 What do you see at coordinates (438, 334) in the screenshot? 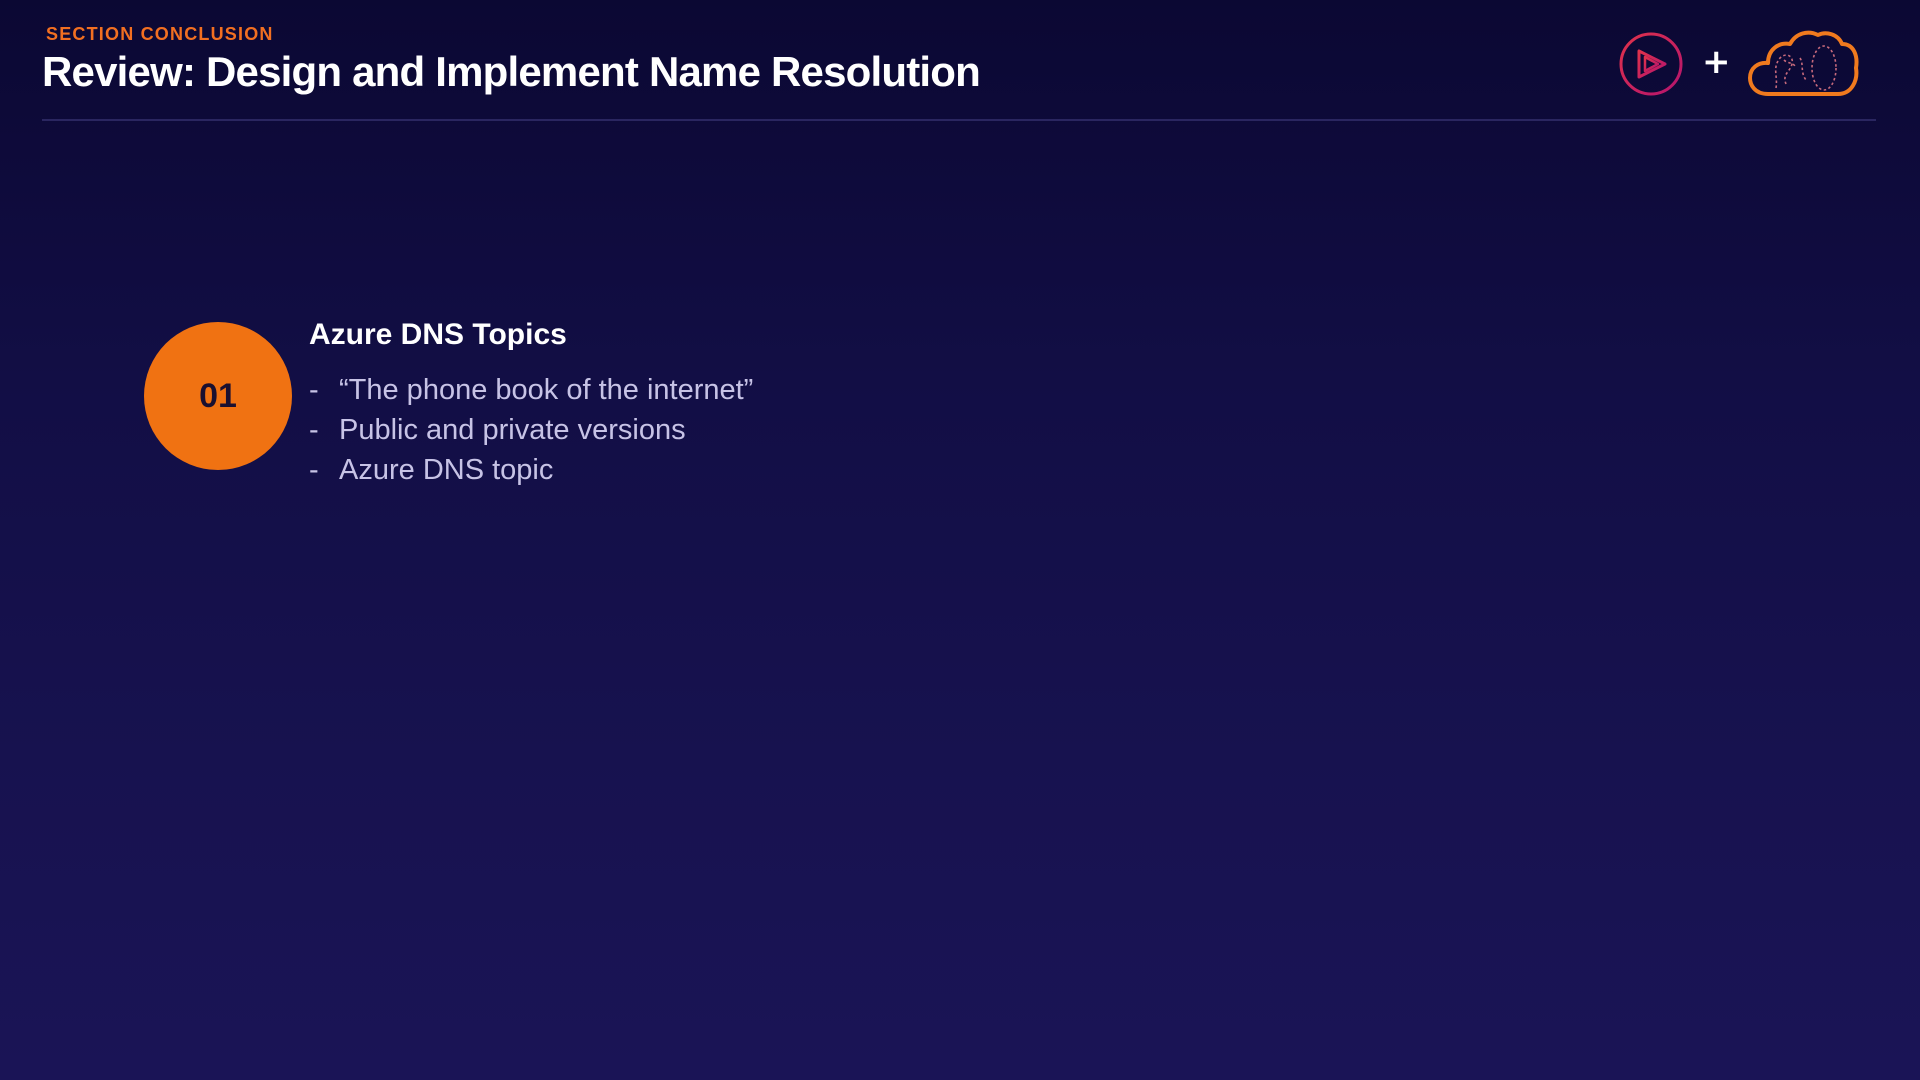
I see `item-heading: Azure DNS Topics` at bounding box center [438, 334].